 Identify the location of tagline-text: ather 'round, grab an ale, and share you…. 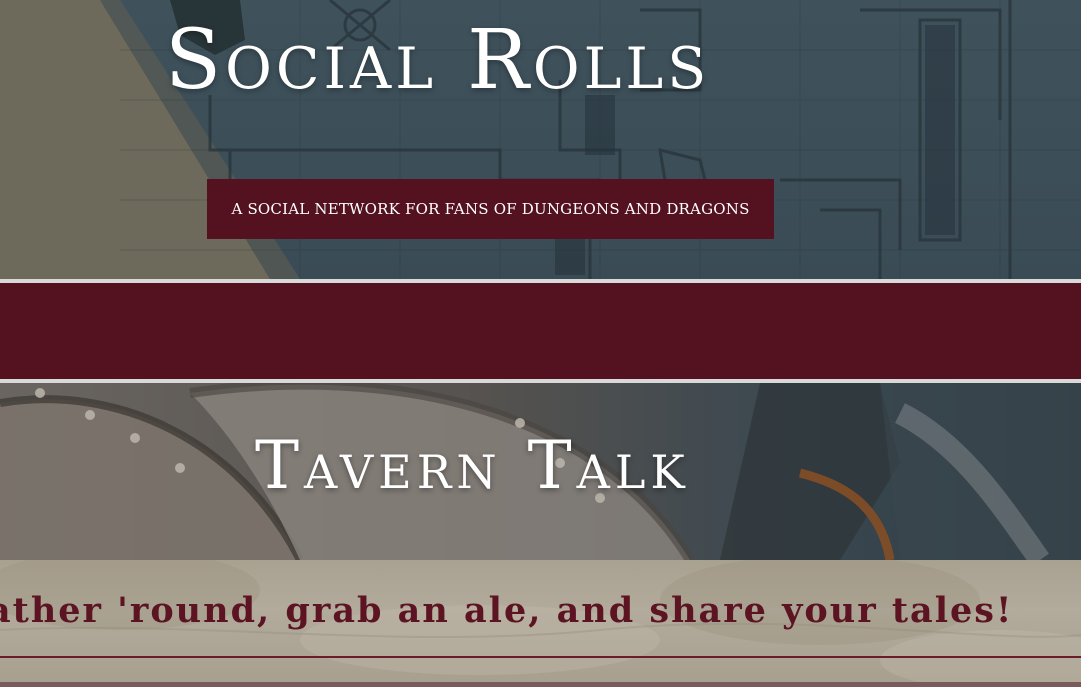
(540, 611).